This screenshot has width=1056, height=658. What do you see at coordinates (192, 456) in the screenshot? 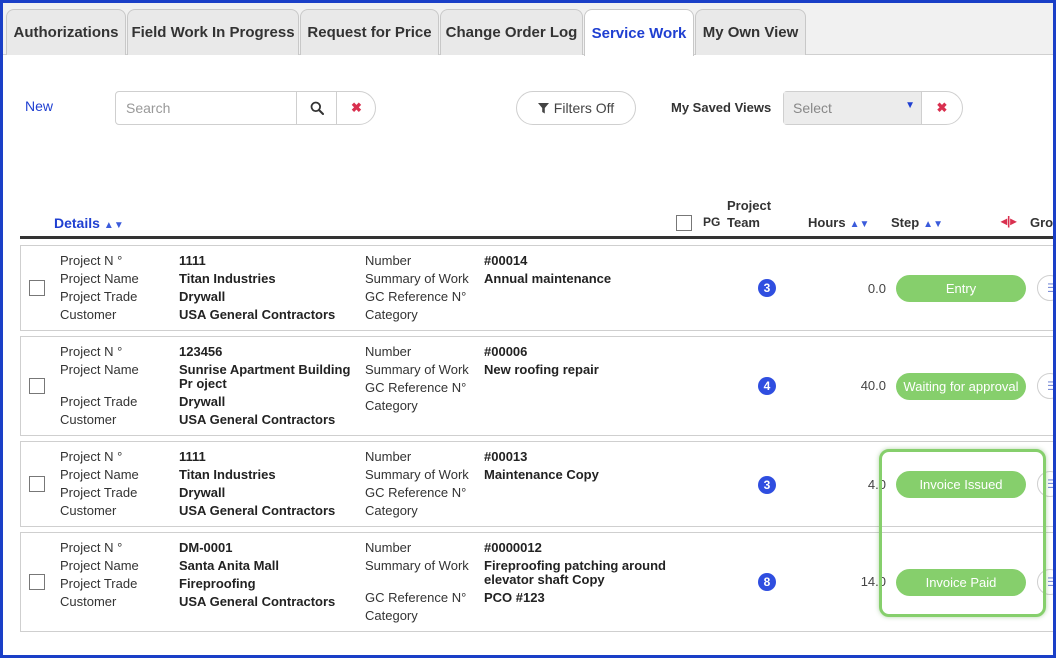
I see `project-number-value: 1111` at bounding box center [192, 456].